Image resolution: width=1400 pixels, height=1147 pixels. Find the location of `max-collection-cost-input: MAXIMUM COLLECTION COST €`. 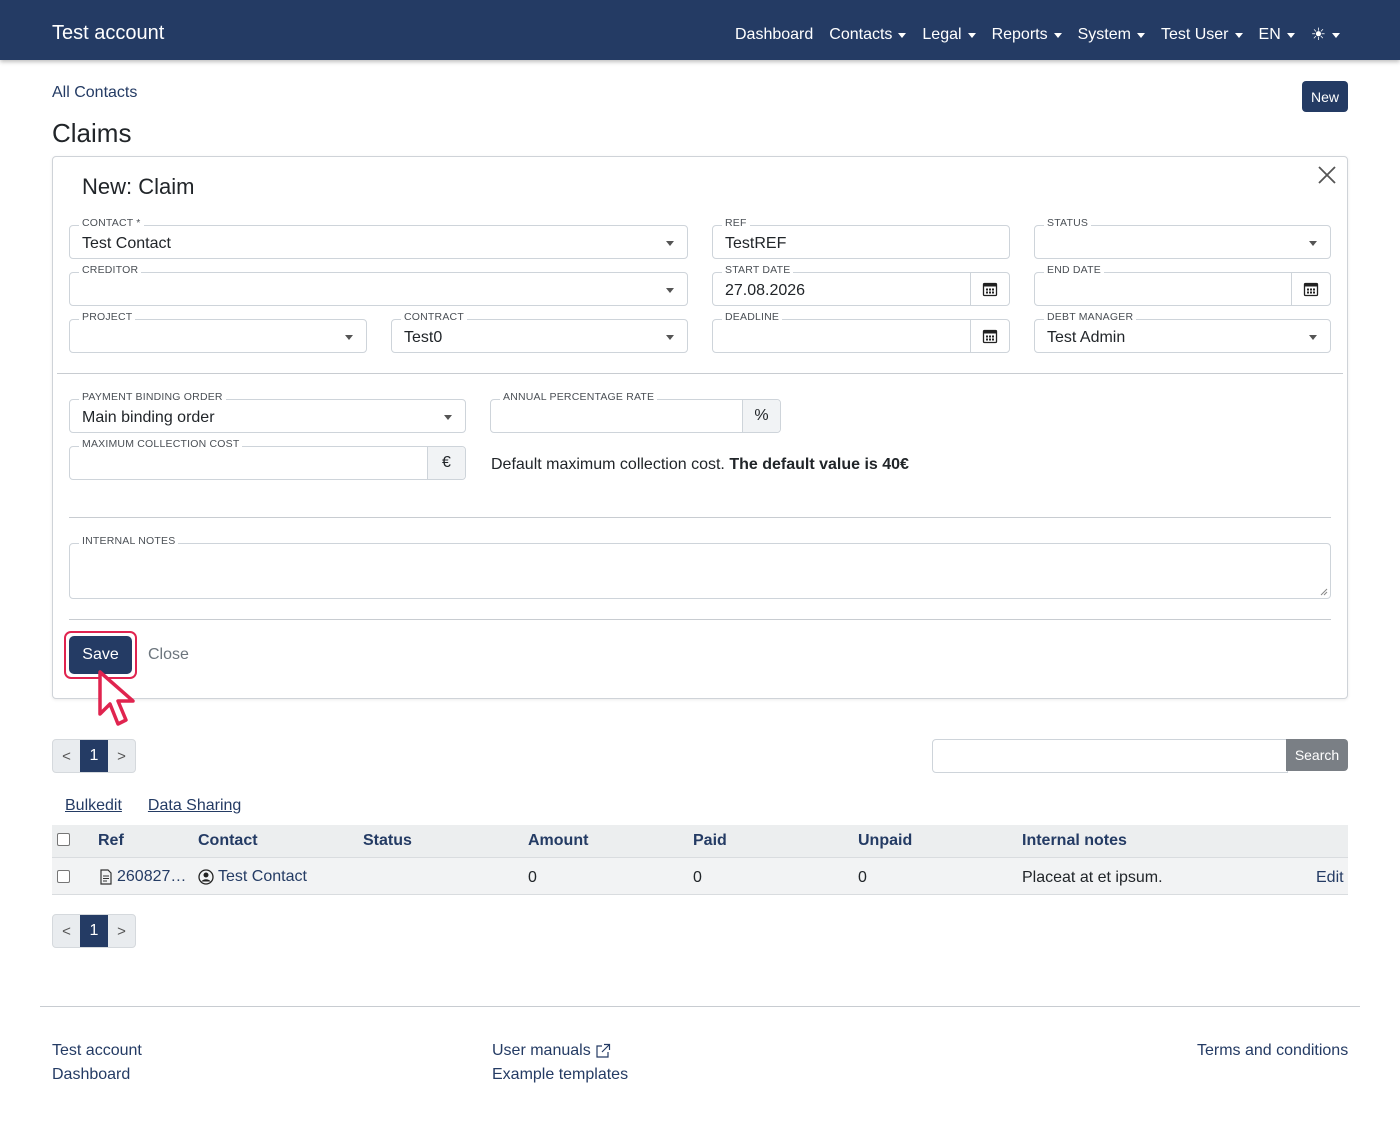

max-collection-cost-input: MAXIMUM COLLECTION COST € is located at coordinates (267, 459).